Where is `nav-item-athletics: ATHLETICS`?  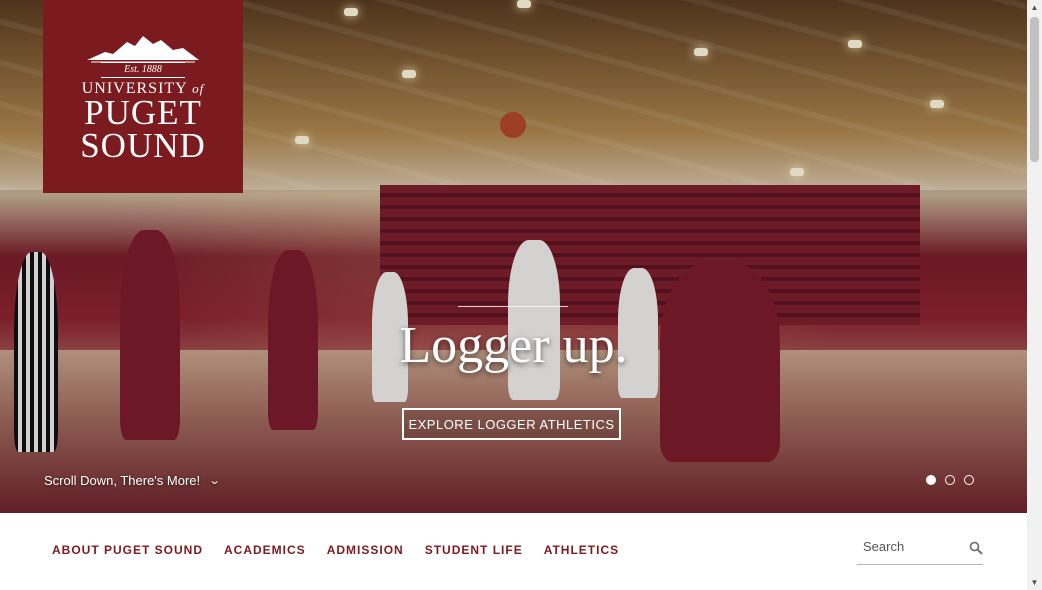 nav-item-athletics: ATHLETICS is located at coordinates (581, 550).